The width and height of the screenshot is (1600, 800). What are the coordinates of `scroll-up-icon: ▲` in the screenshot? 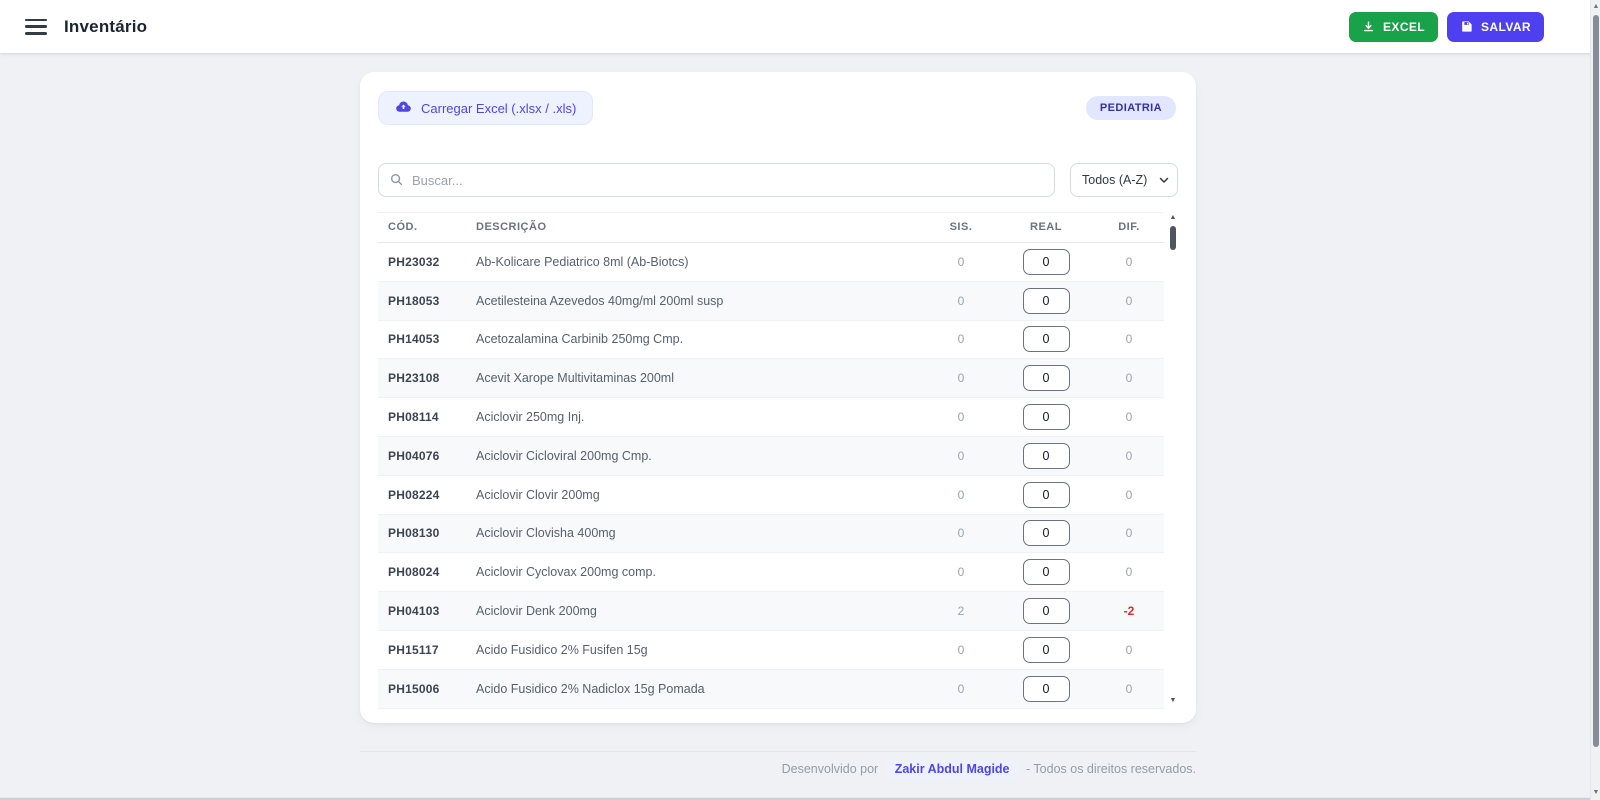 It's located at (1173, 218).